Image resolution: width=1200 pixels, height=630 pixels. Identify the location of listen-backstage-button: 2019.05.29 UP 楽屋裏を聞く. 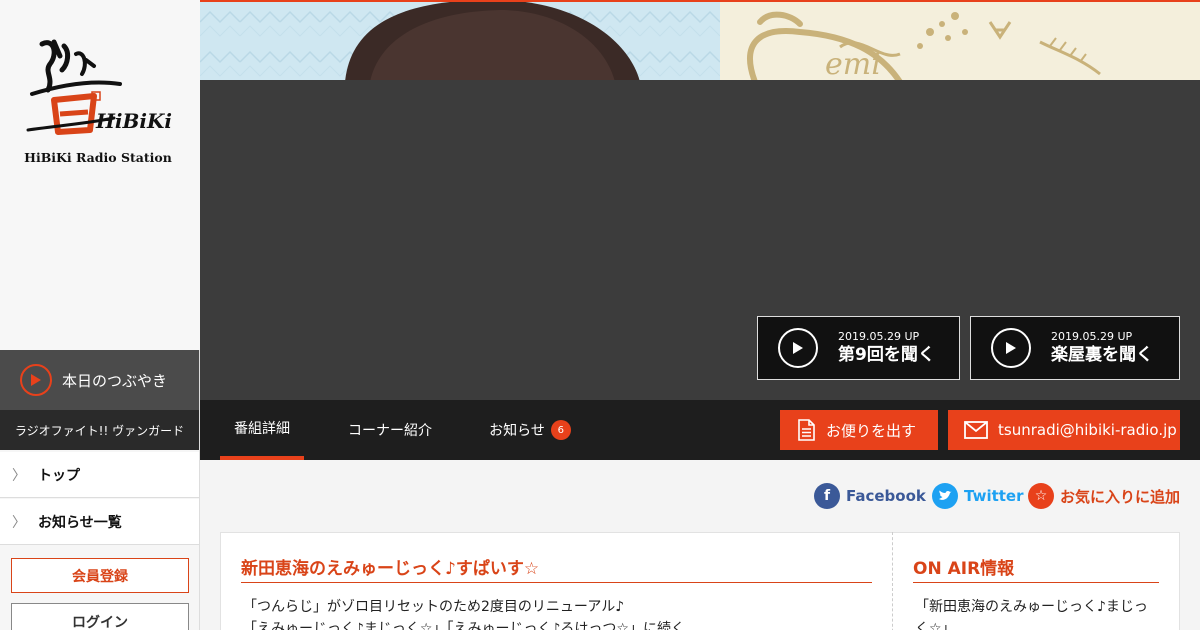
(1075, 348).